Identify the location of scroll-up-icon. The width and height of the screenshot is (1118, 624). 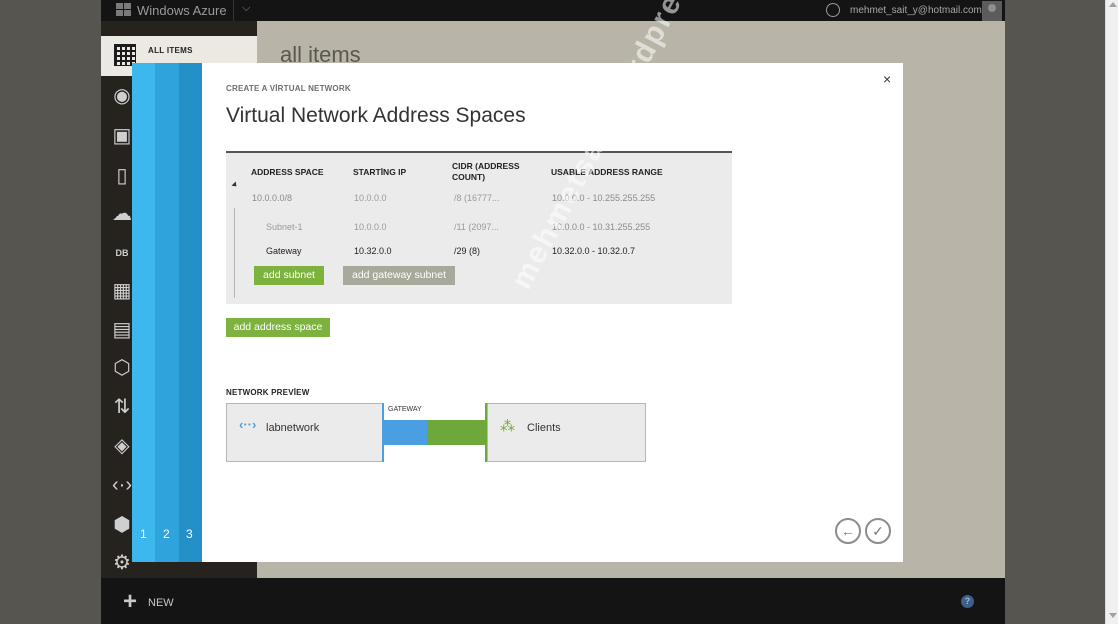
(1113, 4).